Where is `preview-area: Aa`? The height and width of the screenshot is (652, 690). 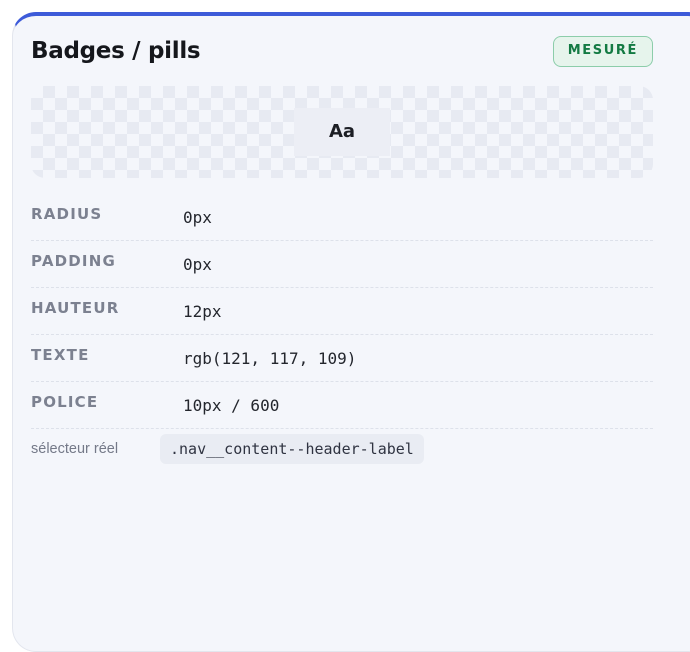 preview-area: Aa is located at coordinates (342, 132).